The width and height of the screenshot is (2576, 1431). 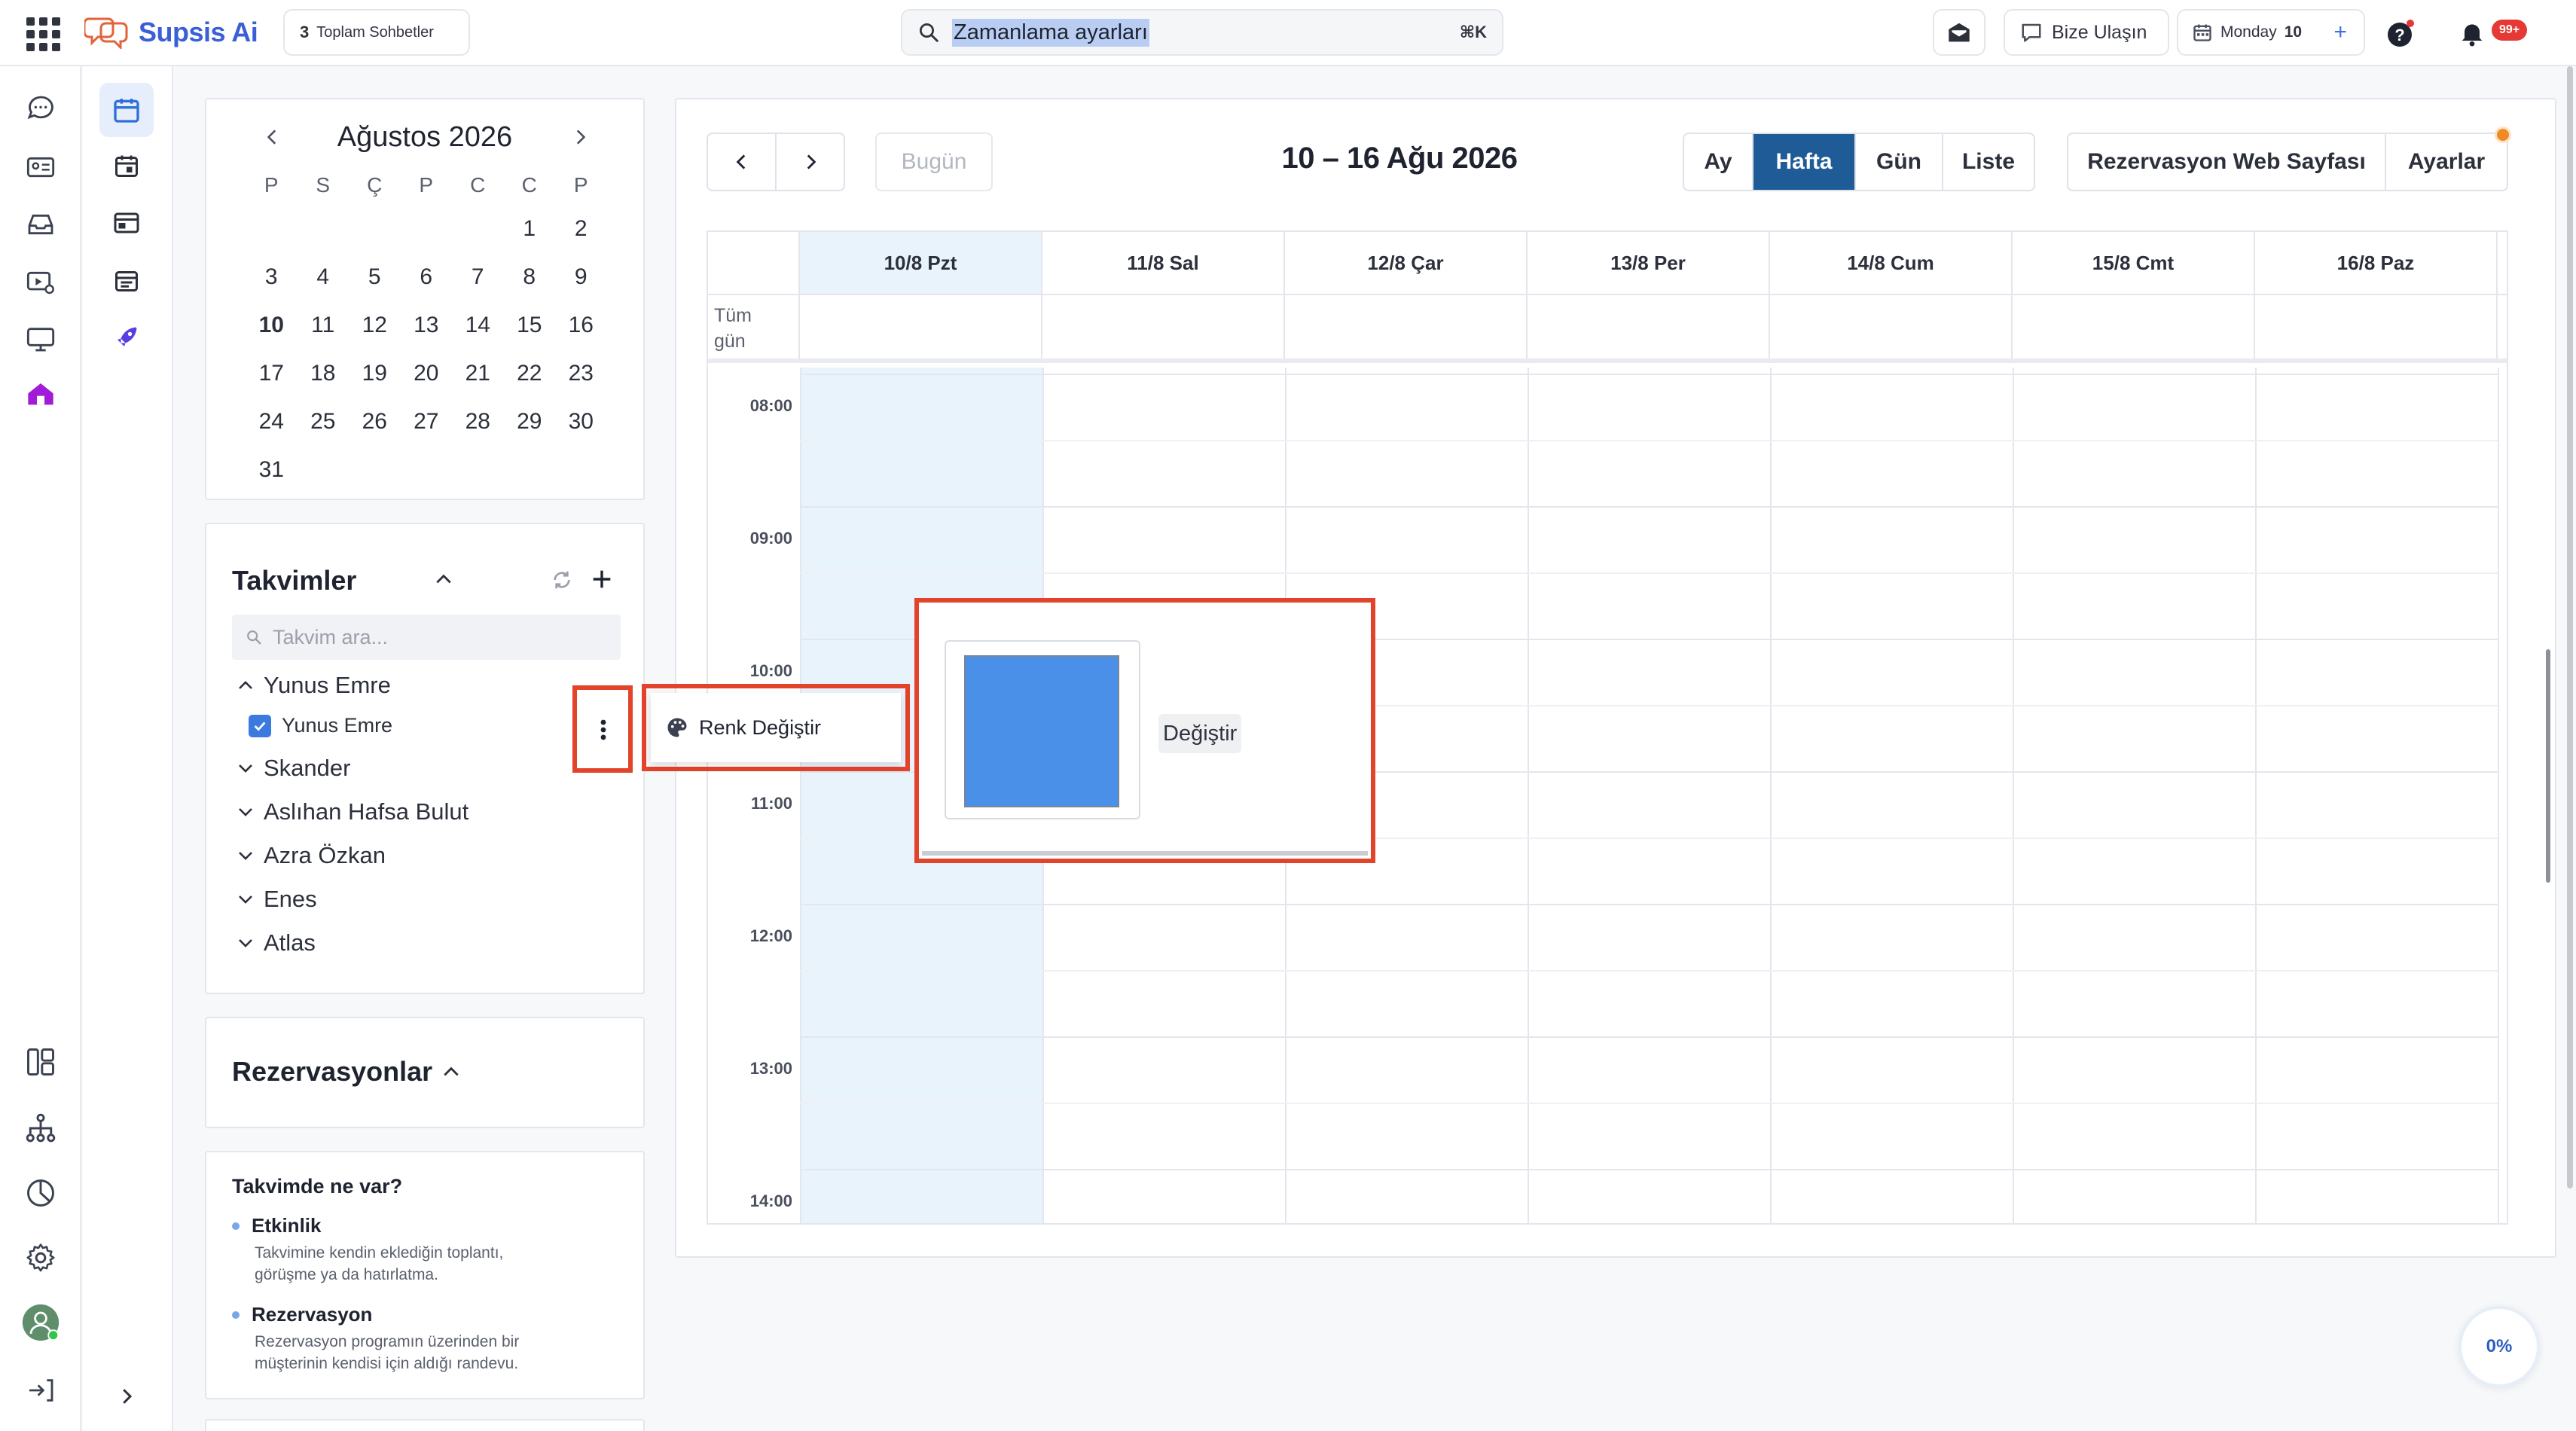 I want to click on calendar-search, so click(x=426, y=637).